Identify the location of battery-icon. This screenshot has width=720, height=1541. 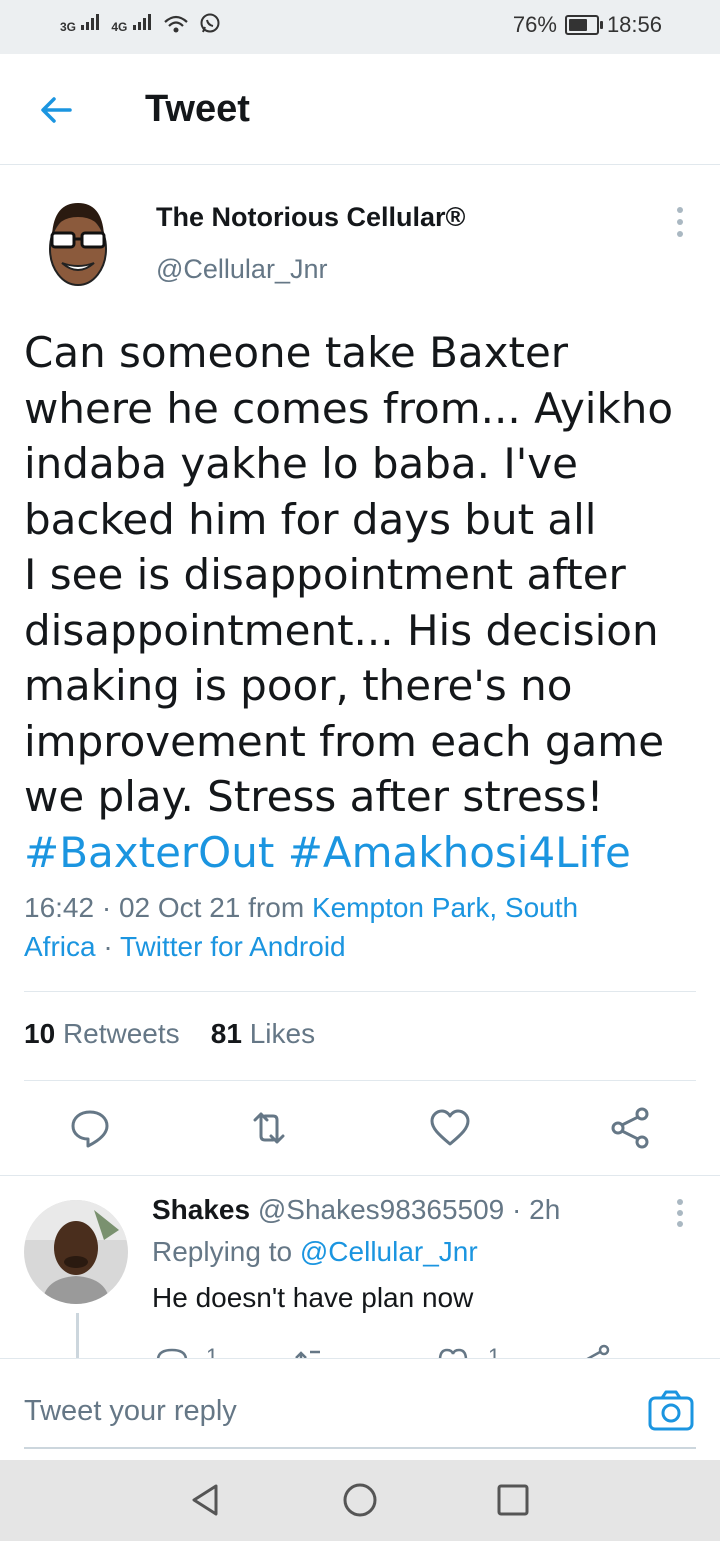
(583, 25).